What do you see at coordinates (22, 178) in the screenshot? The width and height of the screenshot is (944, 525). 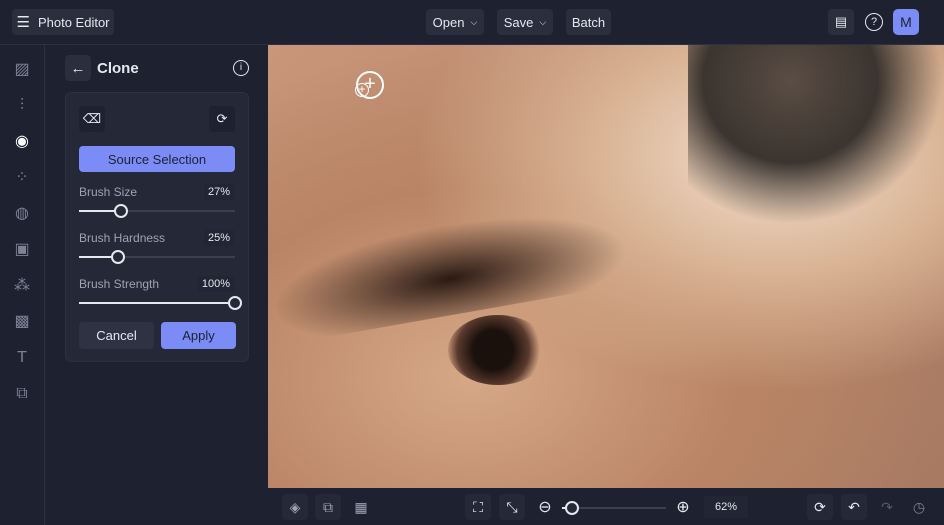 I see `effects-icon: ⁘` at bounding box center [22, 178].